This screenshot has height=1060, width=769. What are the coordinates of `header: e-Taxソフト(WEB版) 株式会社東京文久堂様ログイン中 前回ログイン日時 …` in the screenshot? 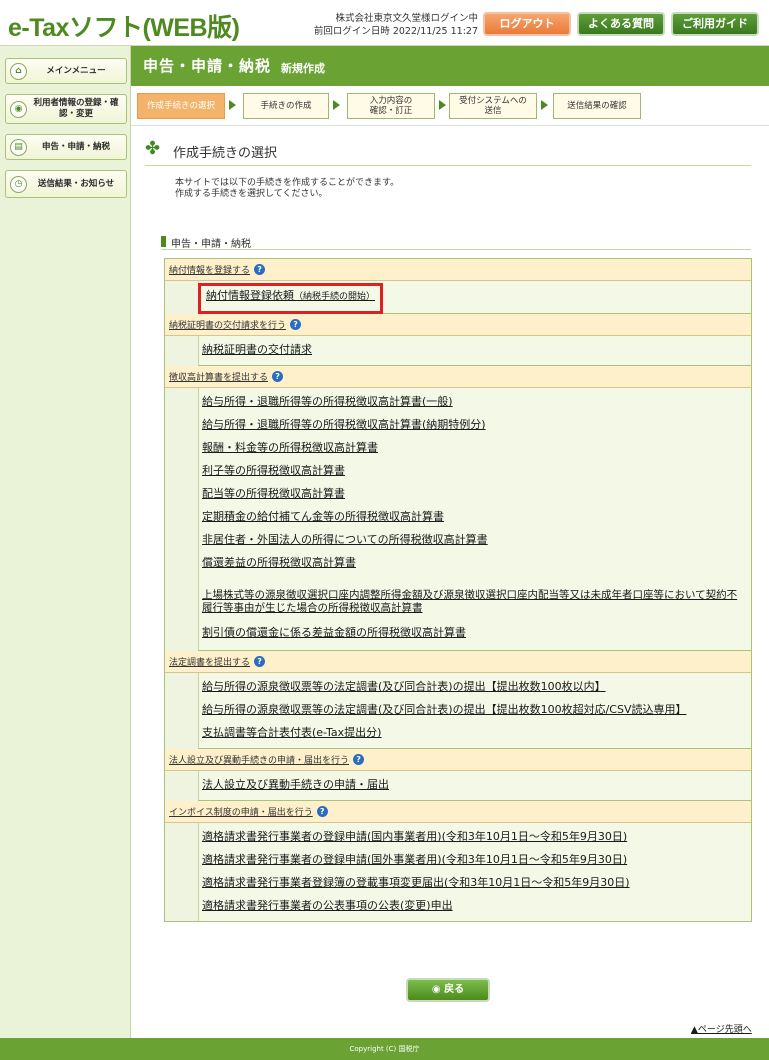 It's located at (384, 23).